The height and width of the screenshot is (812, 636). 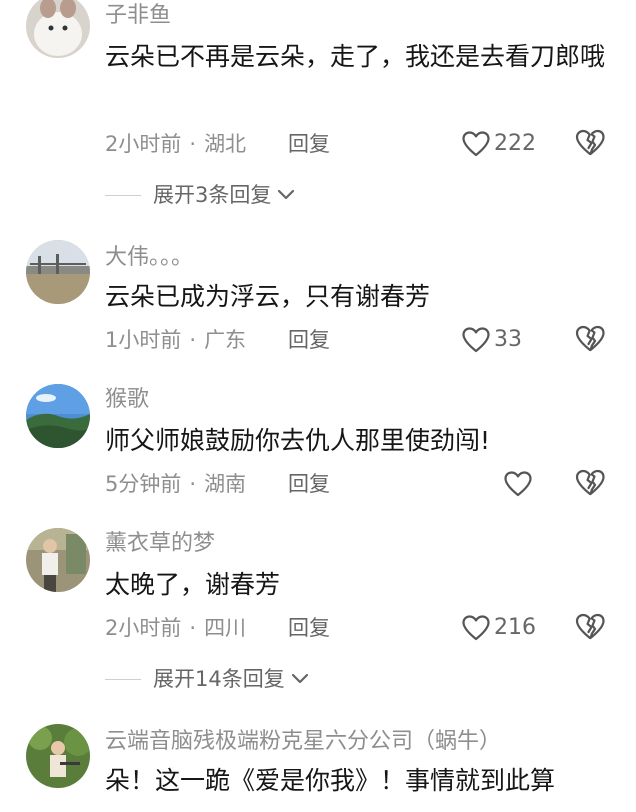 I want to click on like-button: 222, so click(x=499, y=144).